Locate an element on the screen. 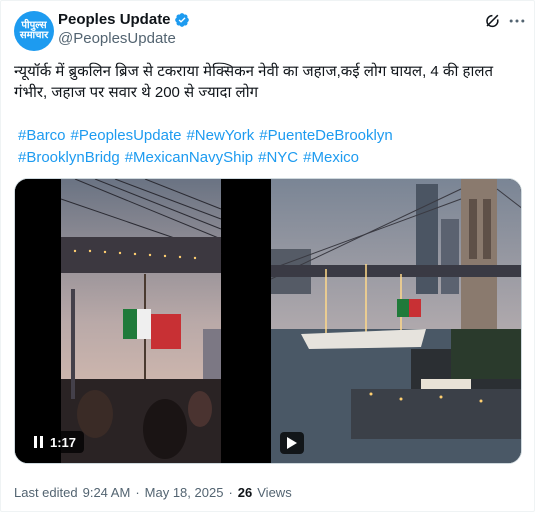  author-handle: @PeoplesUpdate is located at coordinates (117, 38).